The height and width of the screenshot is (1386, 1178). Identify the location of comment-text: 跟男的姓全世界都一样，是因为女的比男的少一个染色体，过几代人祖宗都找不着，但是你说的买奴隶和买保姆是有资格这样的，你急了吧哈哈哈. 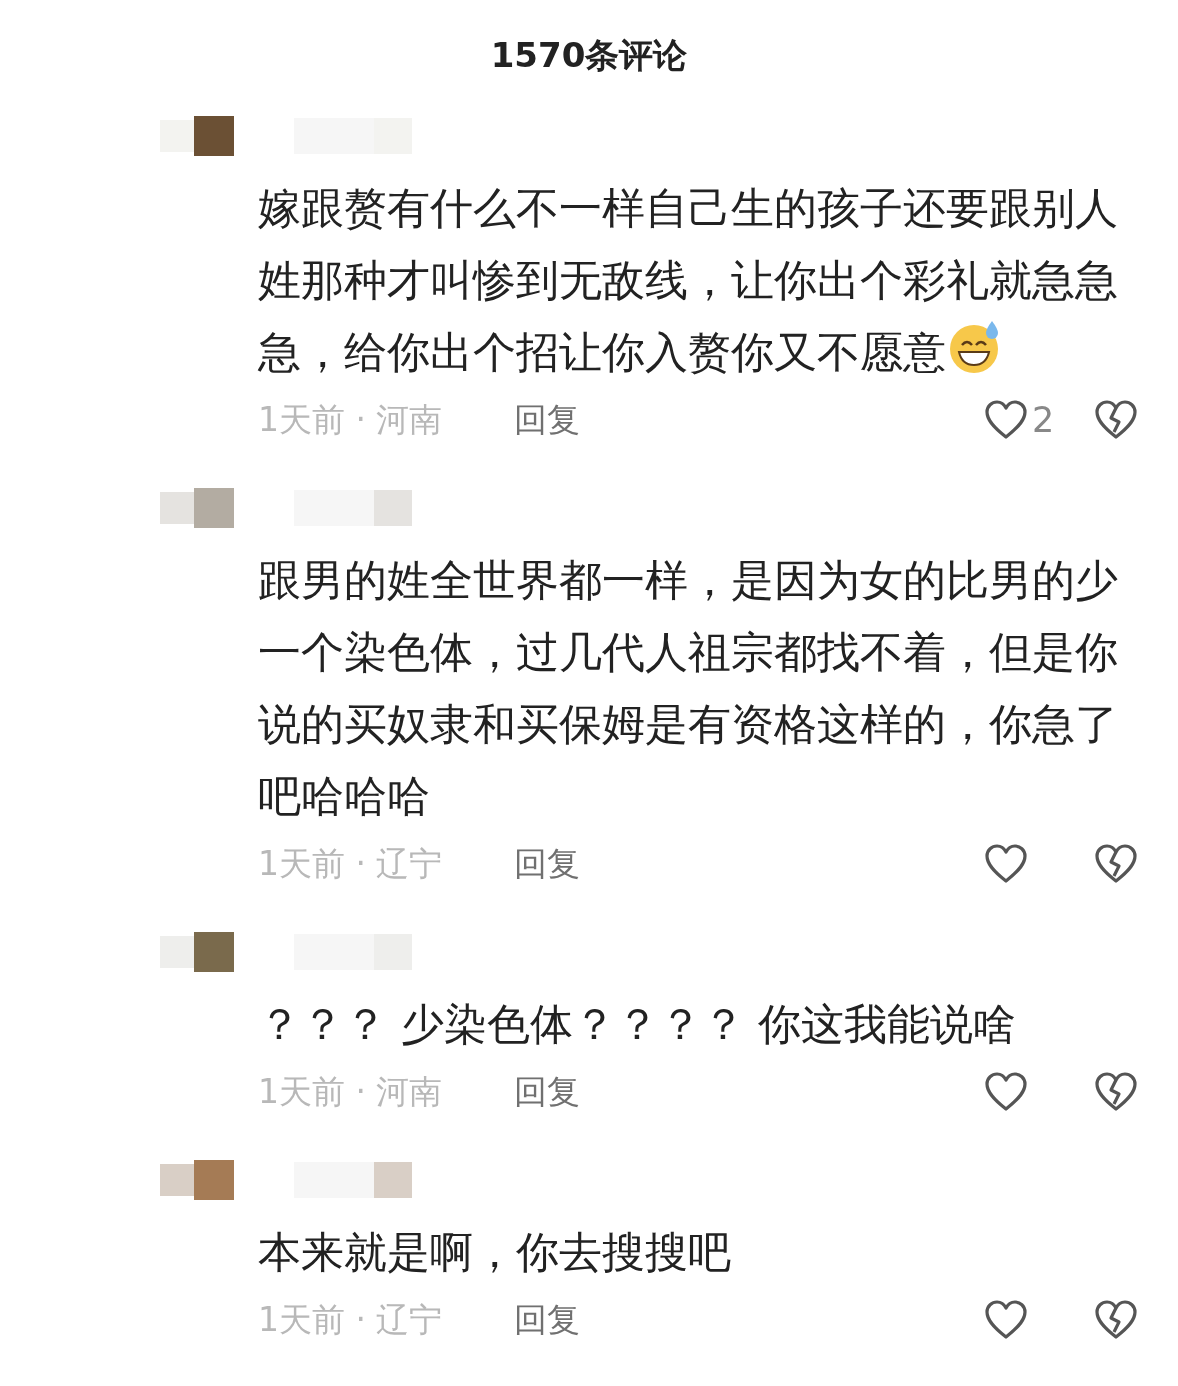
(688, 688).